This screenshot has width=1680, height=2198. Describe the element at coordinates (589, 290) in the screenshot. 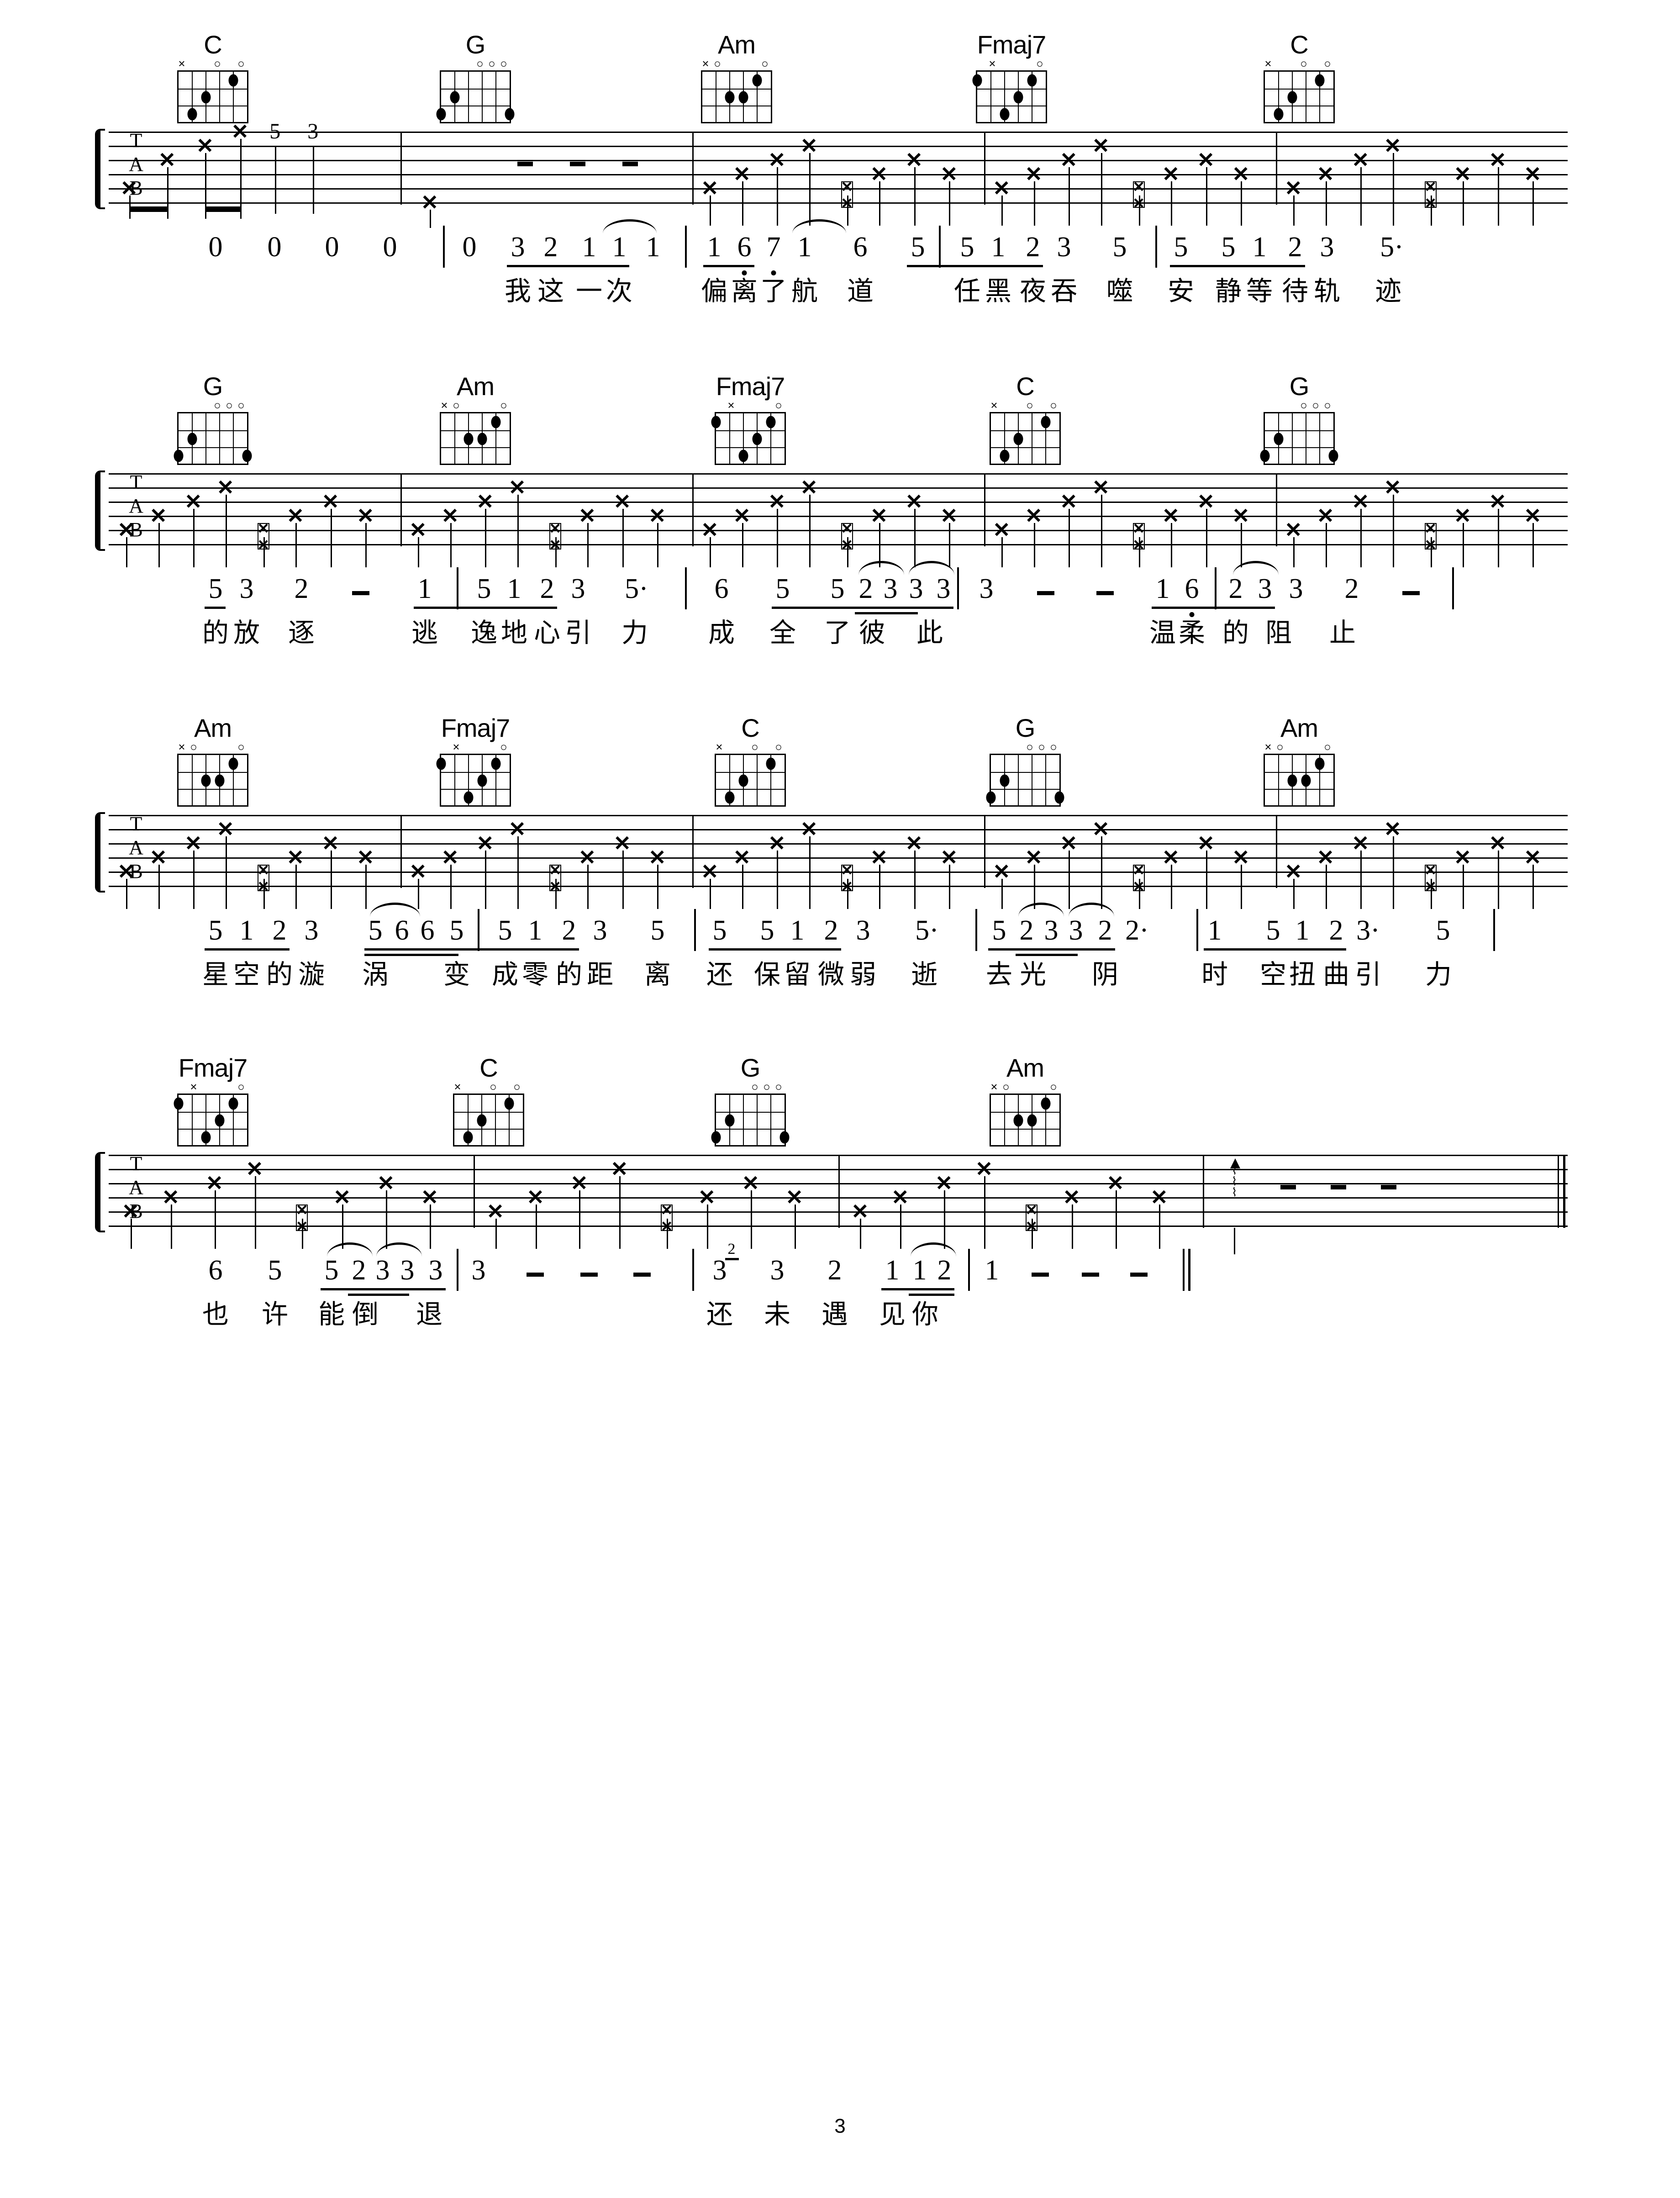

I see `lyric-character: 一` at that location.